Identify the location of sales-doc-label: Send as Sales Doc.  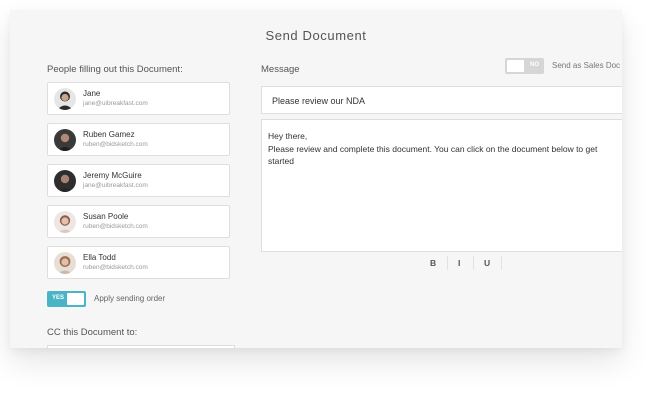
(586, 65).